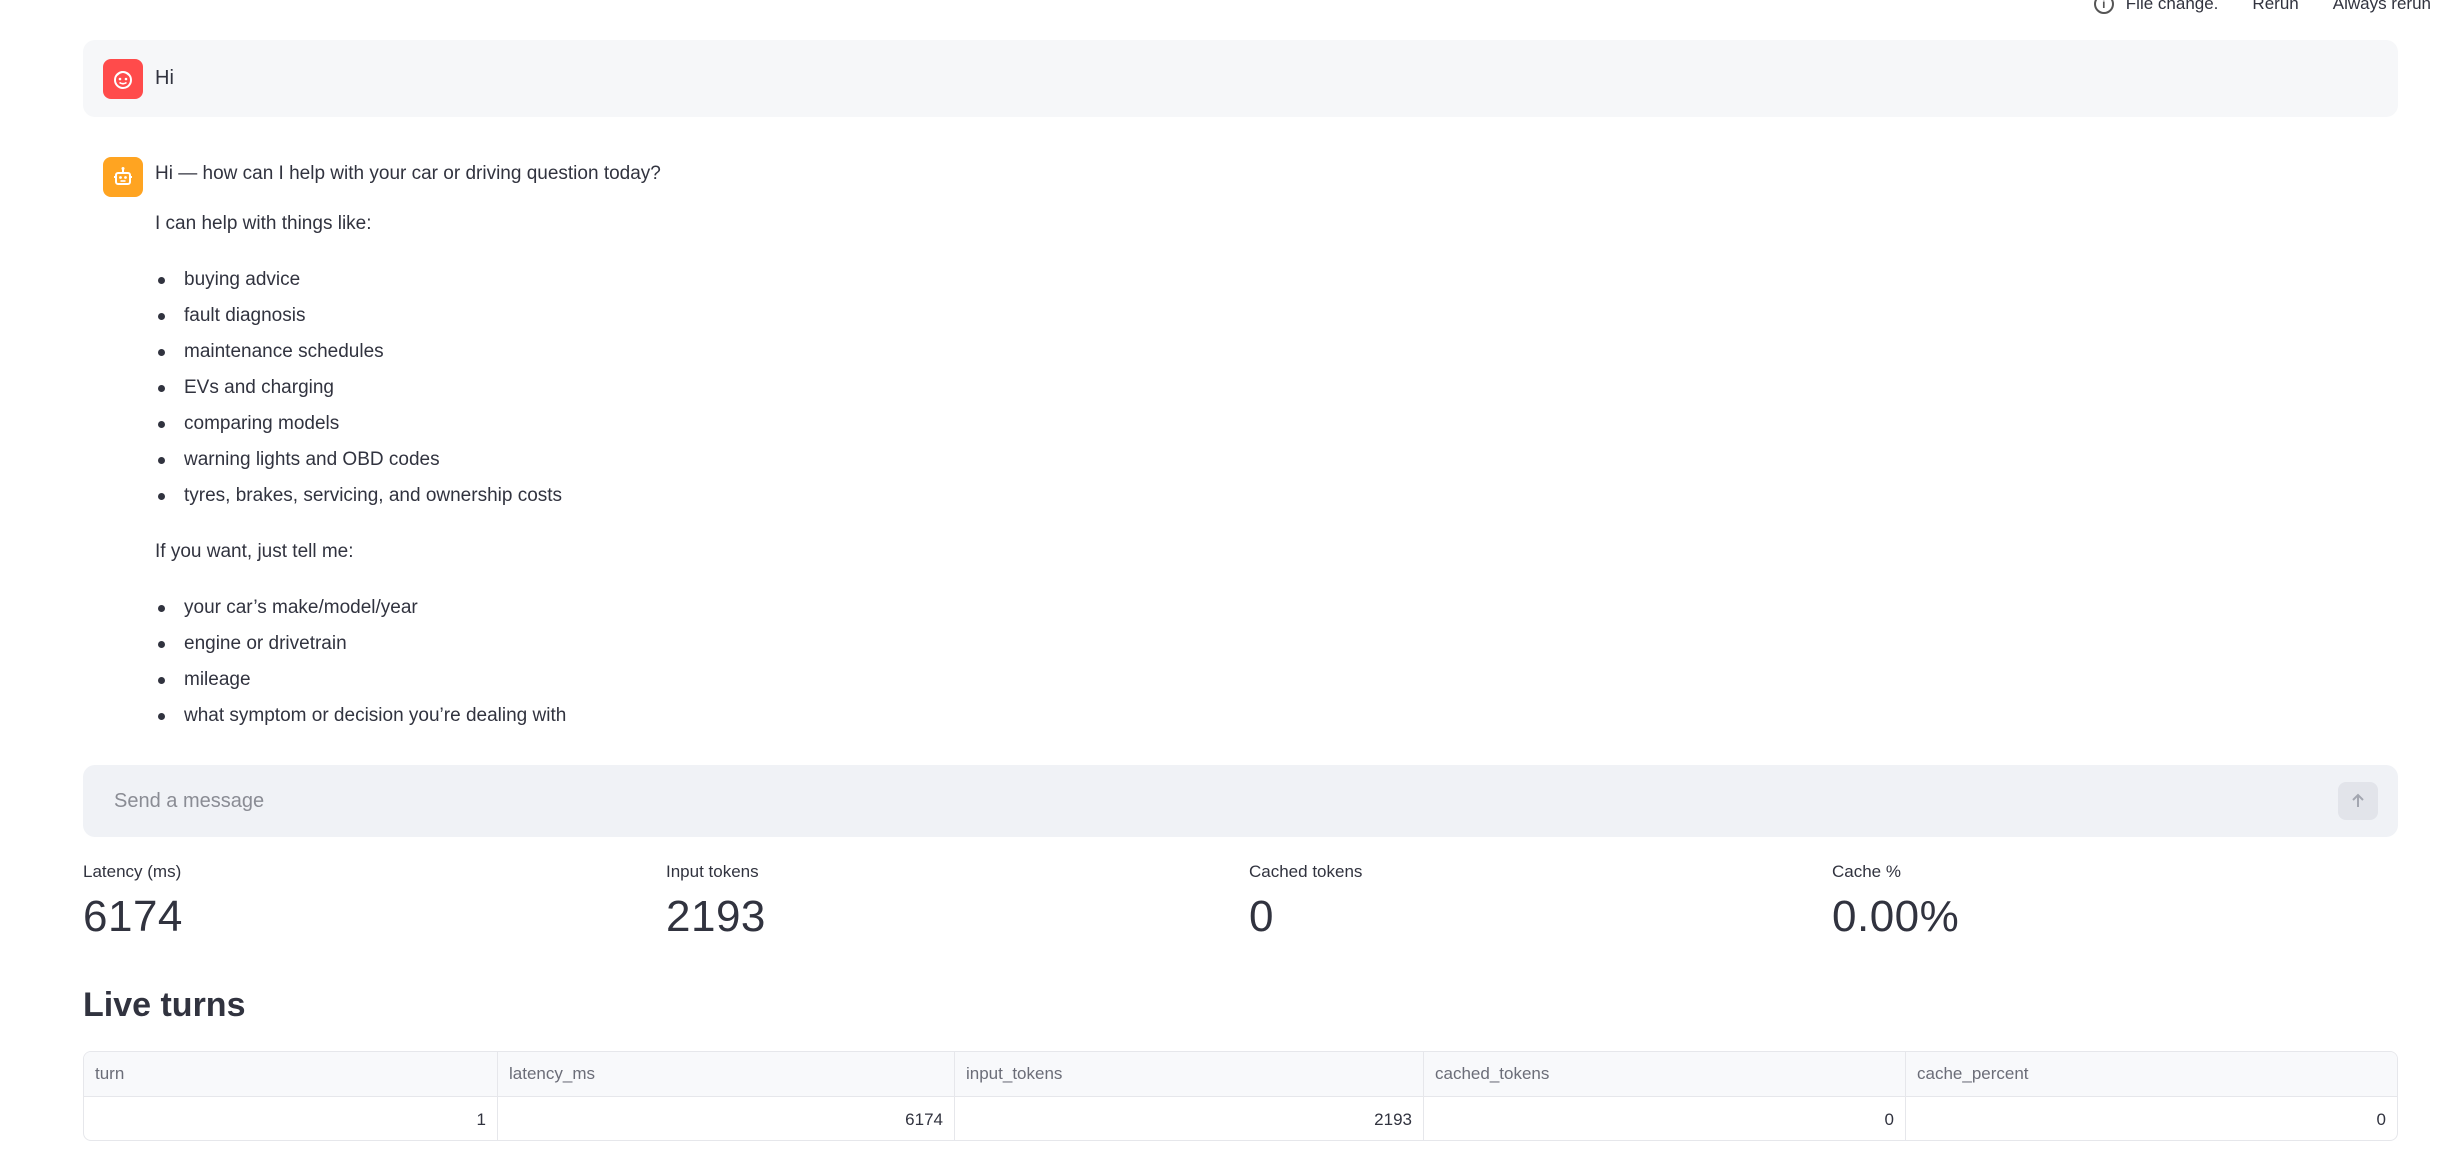 This screenshot has width=2441, height=1171. I want to click on assistant-avatar, so click(123, 177).